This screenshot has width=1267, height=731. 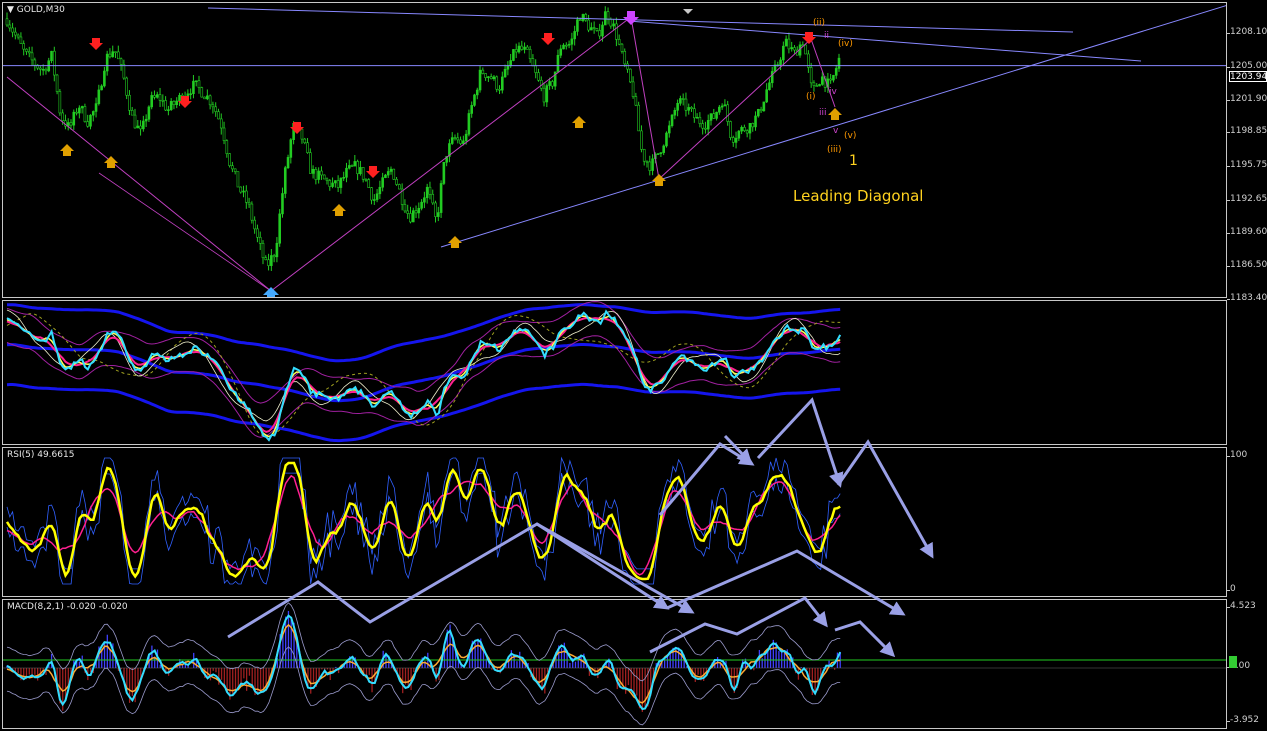 What do you see at coordinates (819, 23) in the screenshot?
I see `wave-label-ii-minor: (ii)` at bounding box center [819, 23].